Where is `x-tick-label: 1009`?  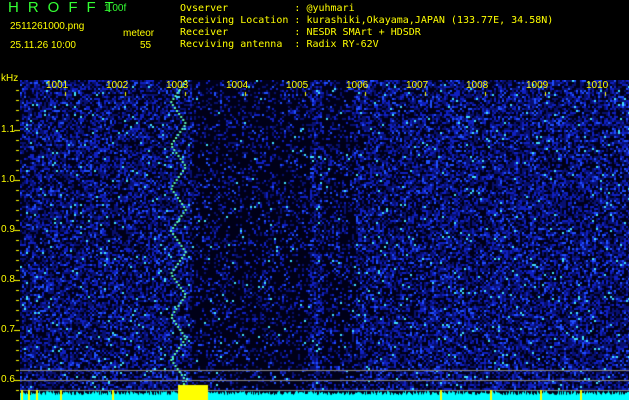
x-tick-label: 1009 is located at coordinates (537, 85).